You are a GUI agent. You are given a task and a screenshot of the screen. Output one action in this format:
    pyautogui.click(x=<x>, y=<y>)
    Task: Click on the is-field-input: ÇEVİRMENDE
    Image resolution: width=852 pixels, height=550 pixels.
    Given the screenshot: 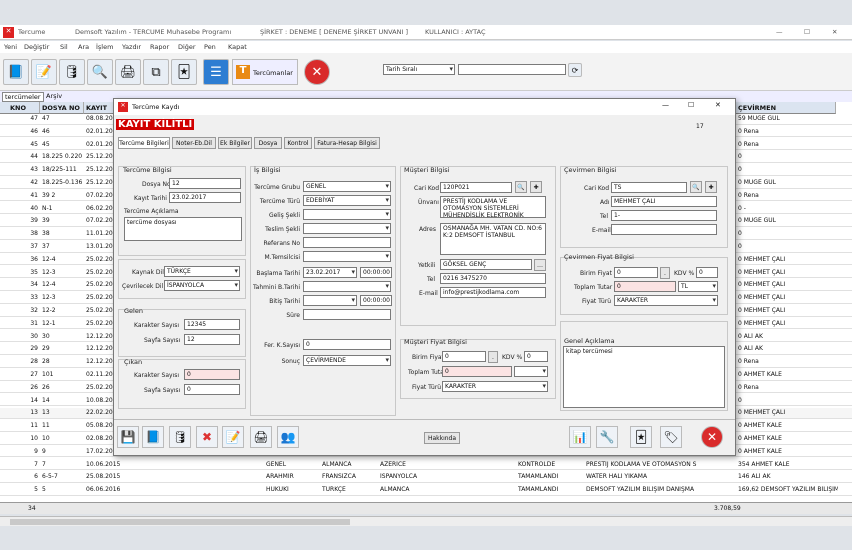 What is the action you would take?
    pyautogui.click(x=347, y=360)
    